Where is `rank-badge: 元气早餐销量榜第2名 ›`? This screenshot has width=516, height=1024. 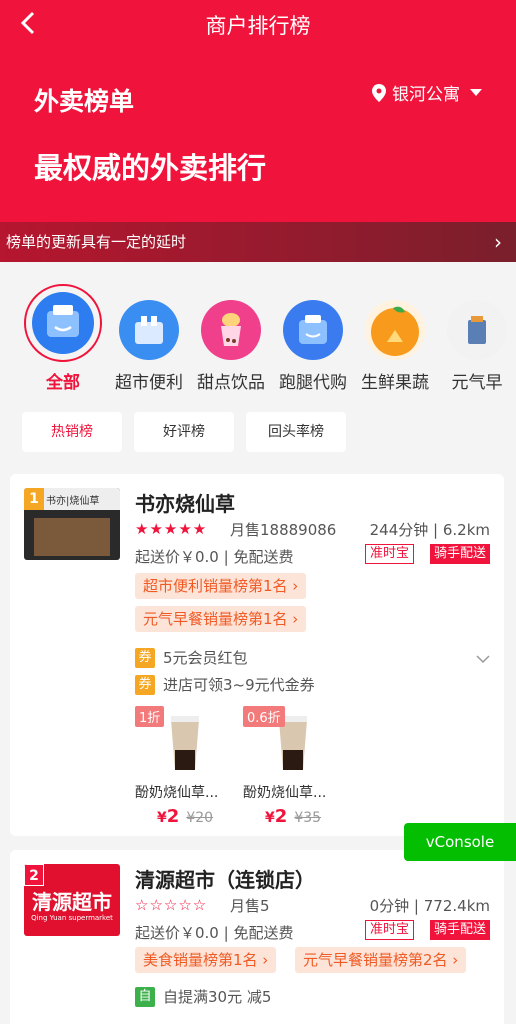
rank-badge: 元气早餐销量榜第2名 › is located at coordinates (381, 960).